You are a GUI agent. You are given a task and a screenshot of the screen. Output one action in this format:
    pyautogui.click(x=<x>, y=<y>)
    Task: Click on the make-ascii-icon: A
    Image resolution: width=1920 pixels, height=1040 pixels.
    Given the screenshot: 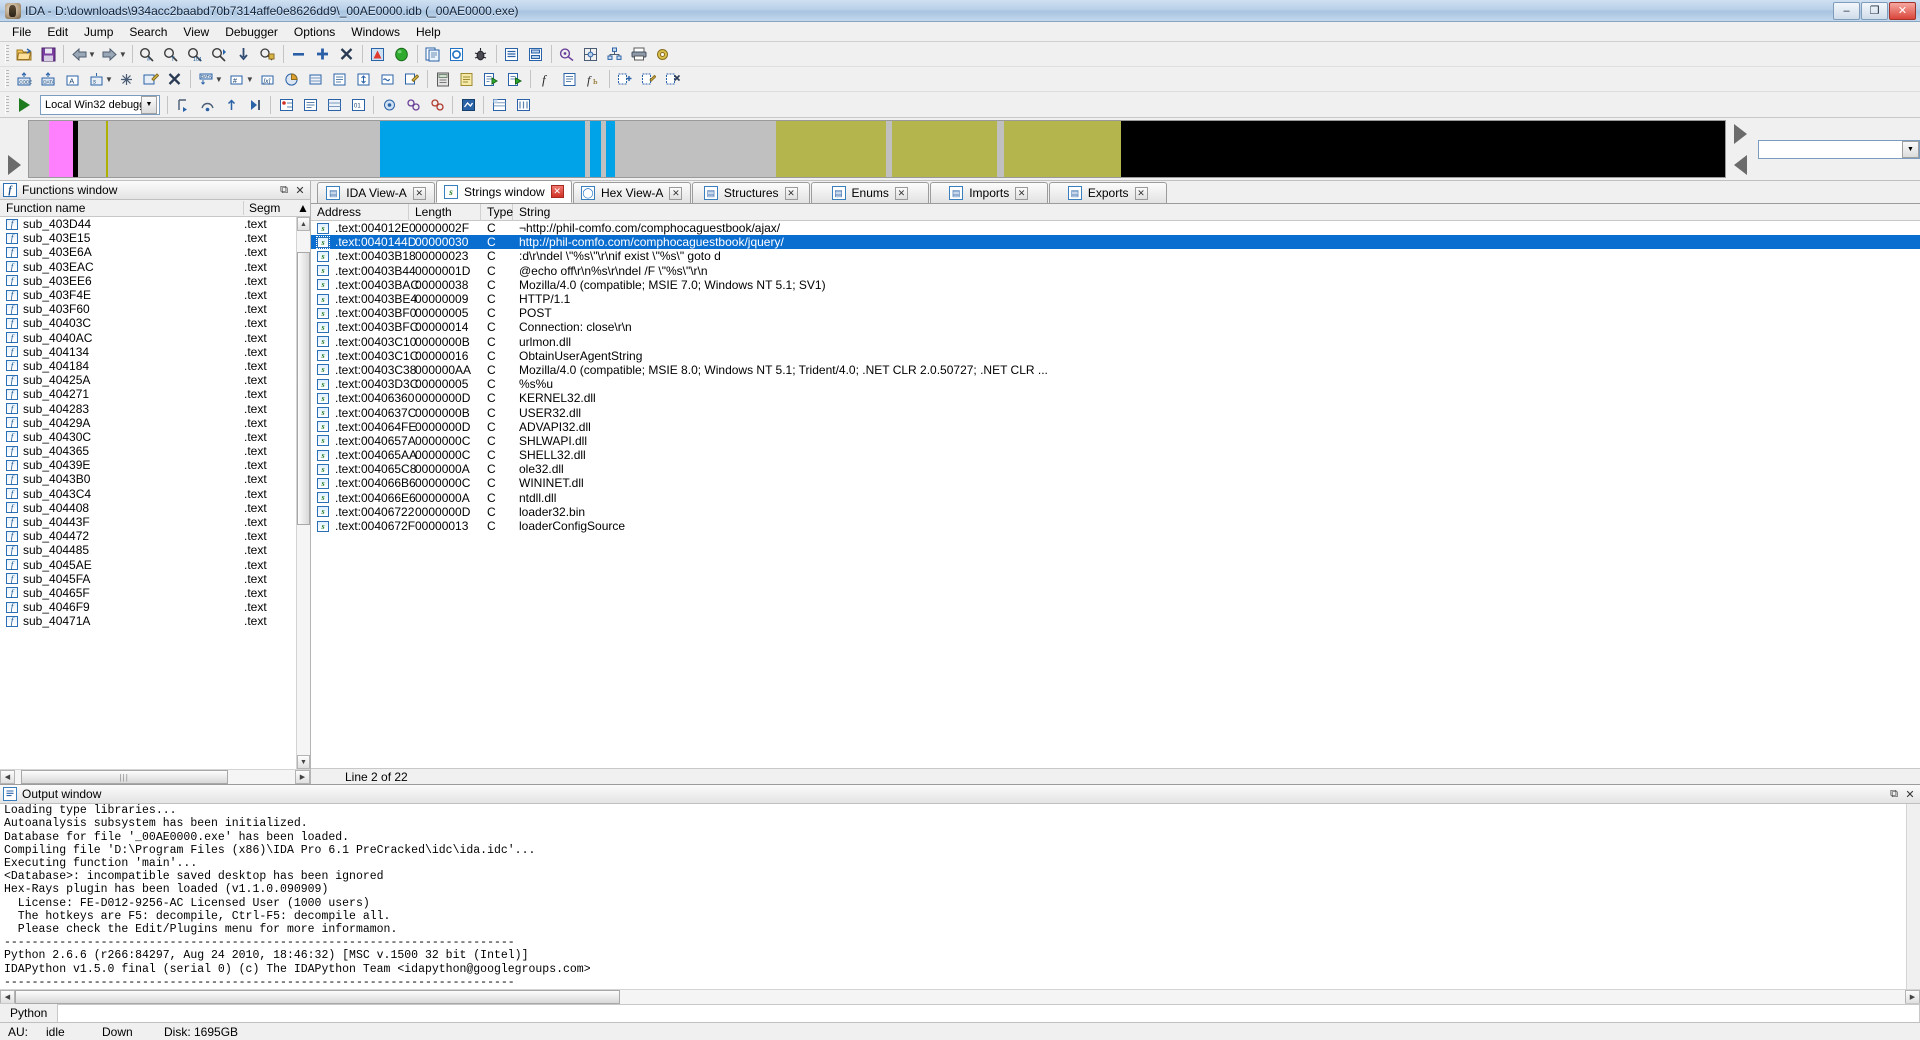 What is the action you would take?
    pyautogui.click(x=72, y=79)
    